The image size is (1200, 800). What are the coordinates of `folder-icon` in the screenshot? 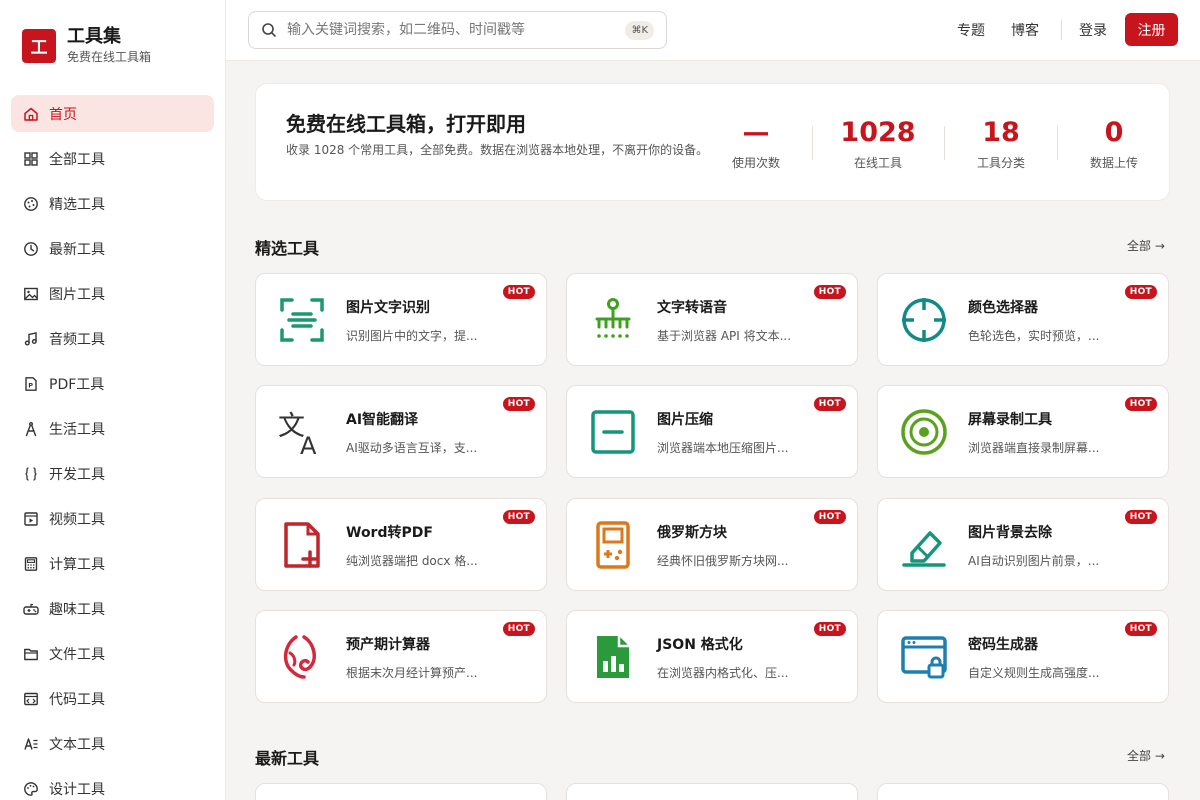 It's located at (31, 654).